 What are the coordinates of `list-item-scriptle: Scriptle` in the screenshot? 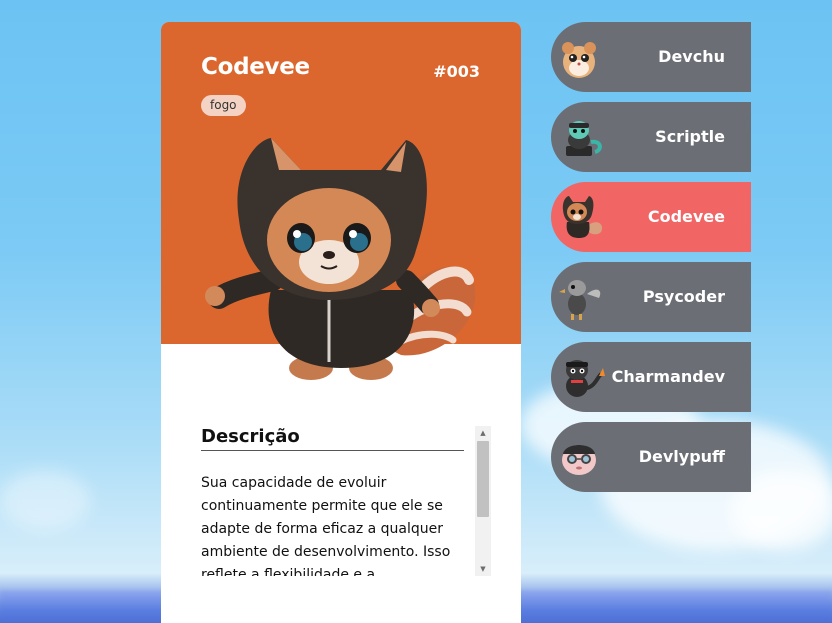 It's located at (651, 137).